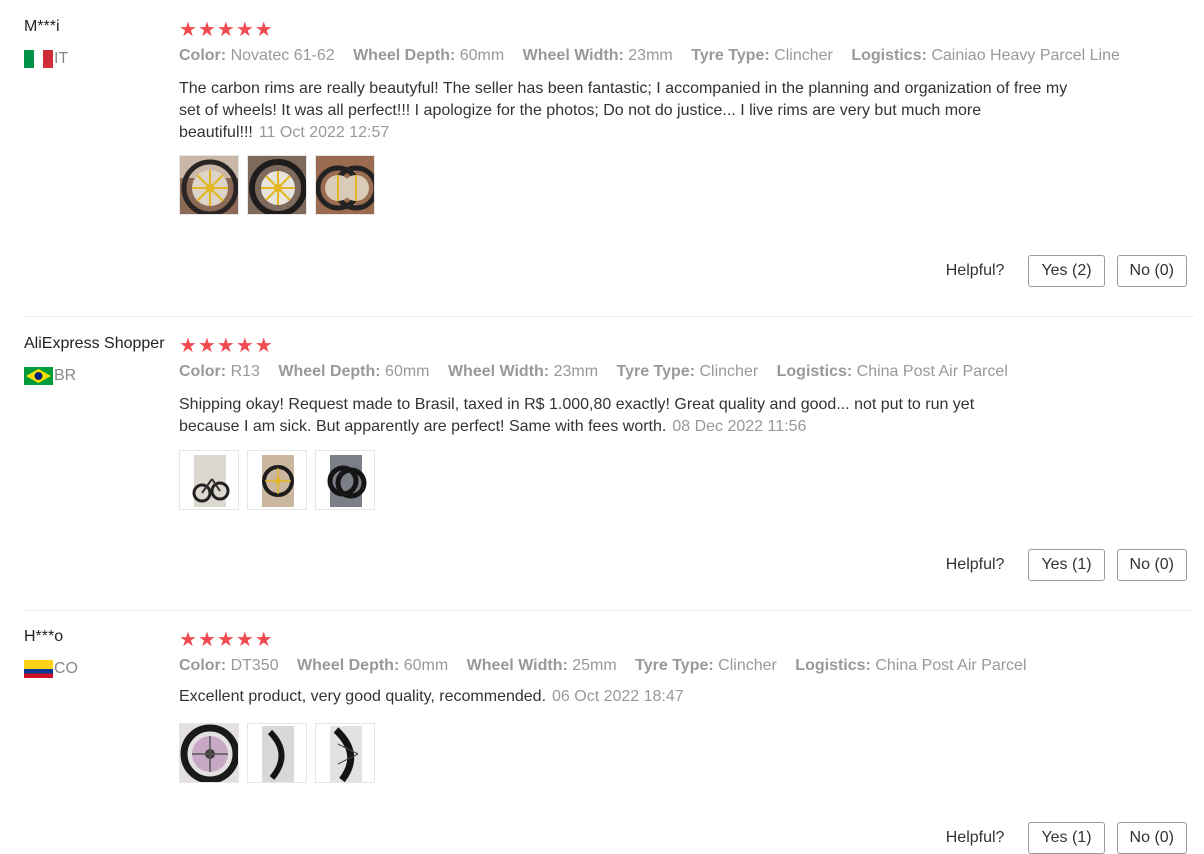 The width and height of the screenshot is (1204, 854). I want to click on review-date: 08 Dec 2022 11:56, so click(739, 426).